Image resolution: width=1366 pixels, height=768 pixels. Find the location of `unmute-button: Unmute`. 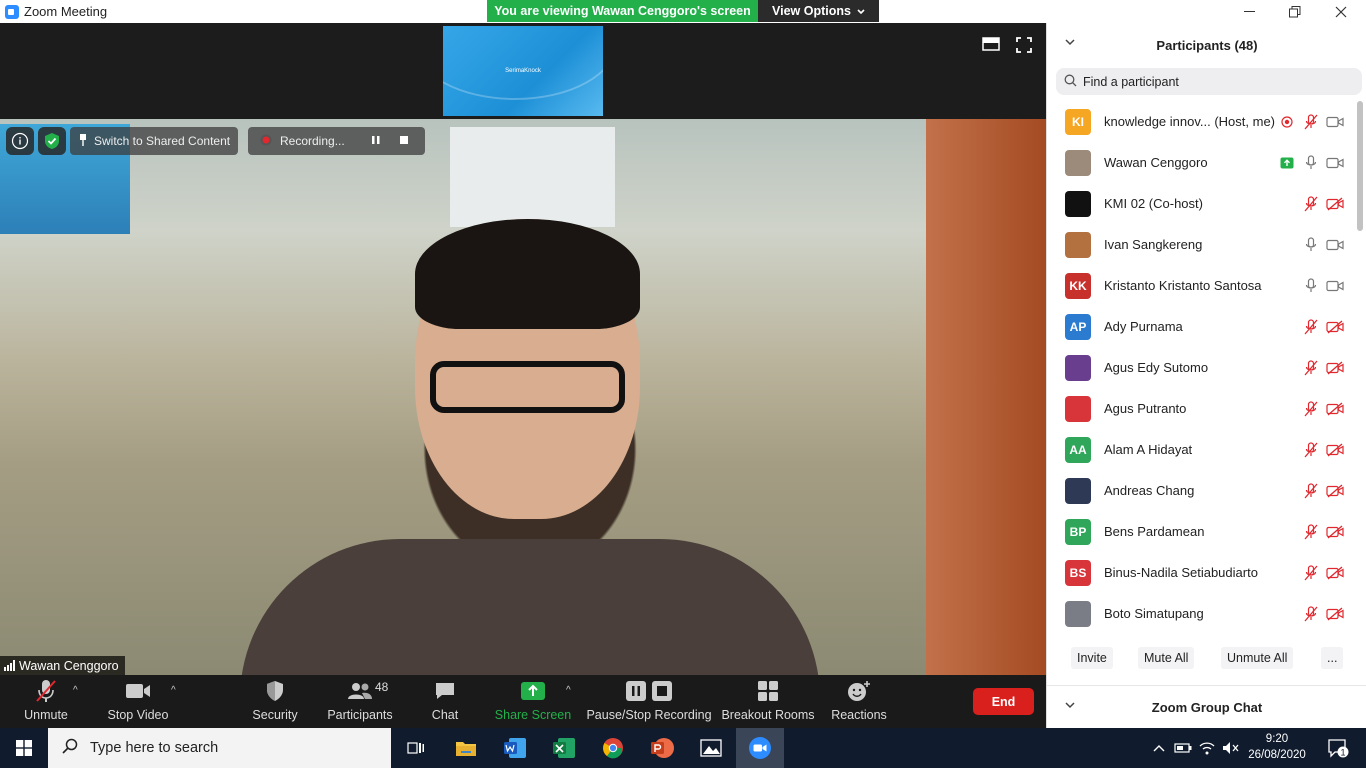

unmute-button: Unmute is located at coordinates (46, 701).